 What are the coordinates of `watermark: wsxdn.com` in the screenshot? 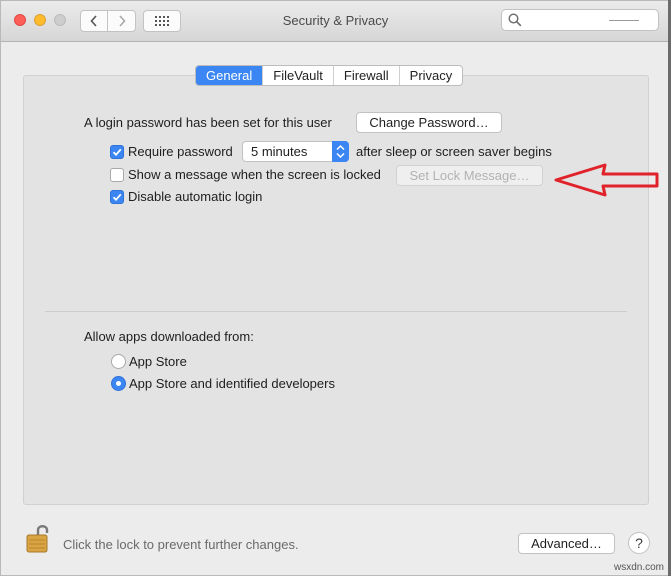 It's located at (639, 567).